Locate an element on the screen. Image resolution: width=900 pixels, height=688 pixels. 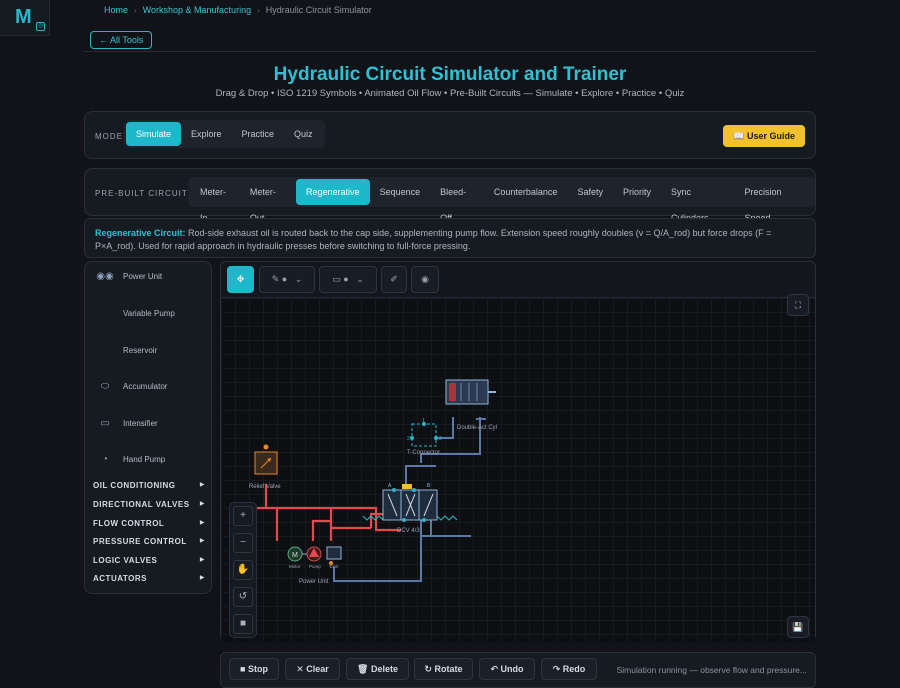
fullscreen-button: ⛶ is located at coordinates (798, 305).